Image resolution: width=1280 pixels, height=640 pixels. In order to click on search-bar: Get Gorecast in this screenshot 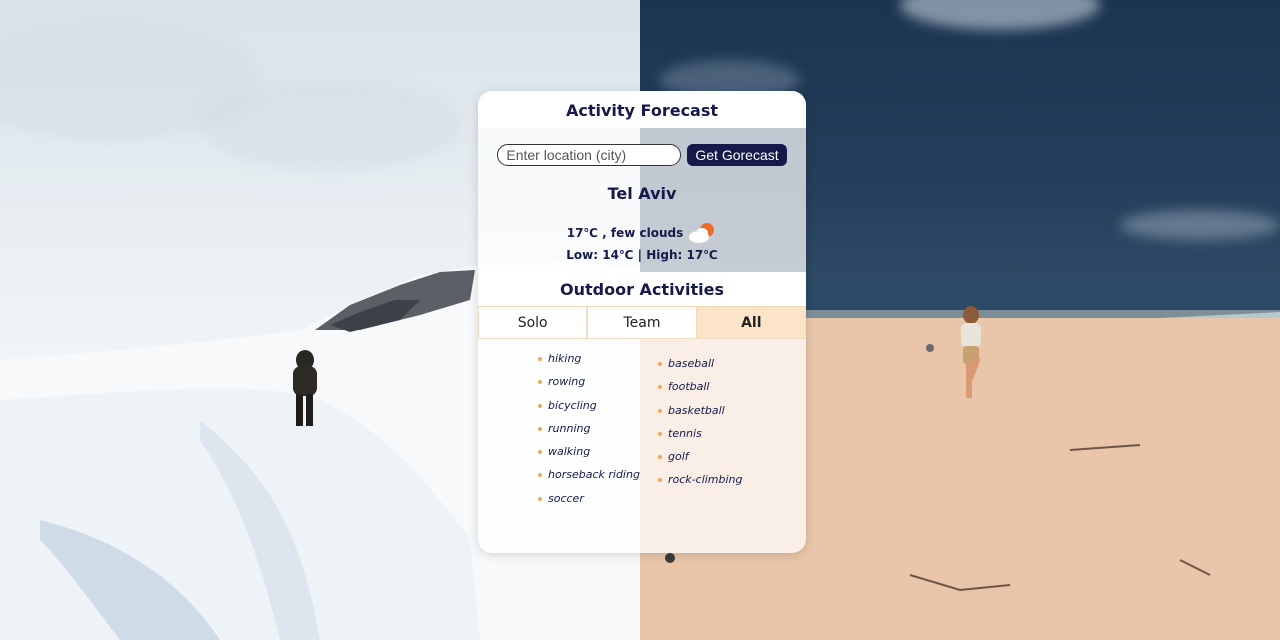, I will do `click(642, 155)`.